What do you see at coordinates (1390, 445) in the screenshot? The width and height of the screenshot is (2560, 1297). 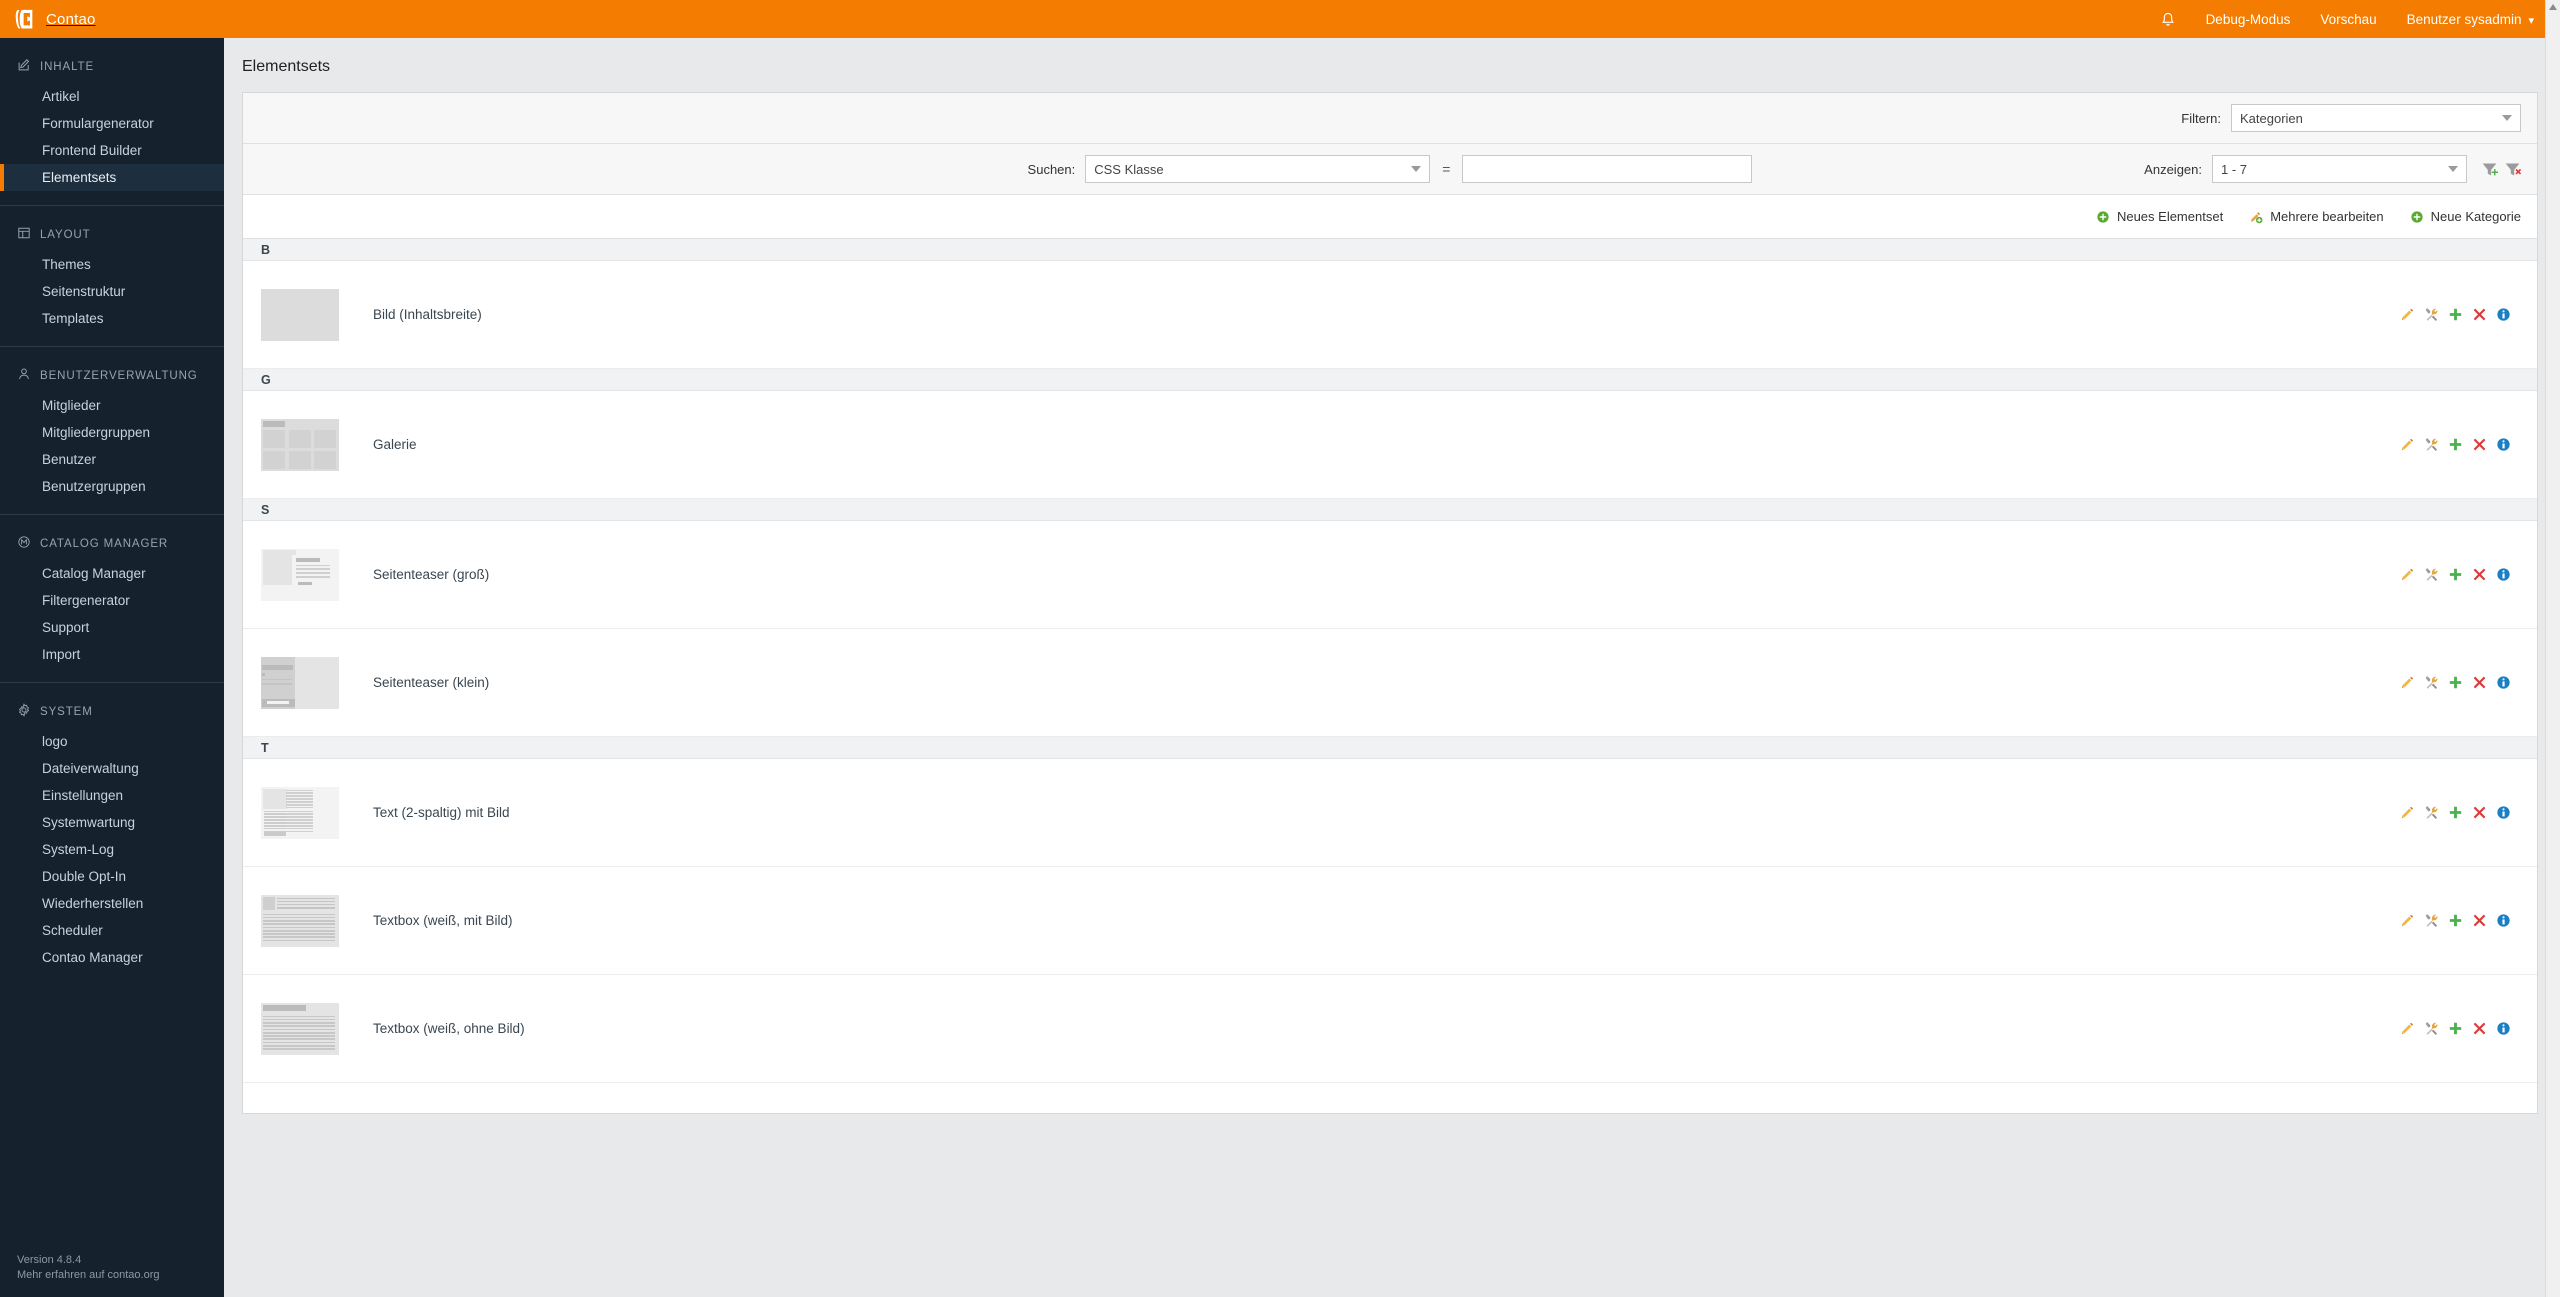 I see `table-row: Galerie` at bounding box center [1390, 445].